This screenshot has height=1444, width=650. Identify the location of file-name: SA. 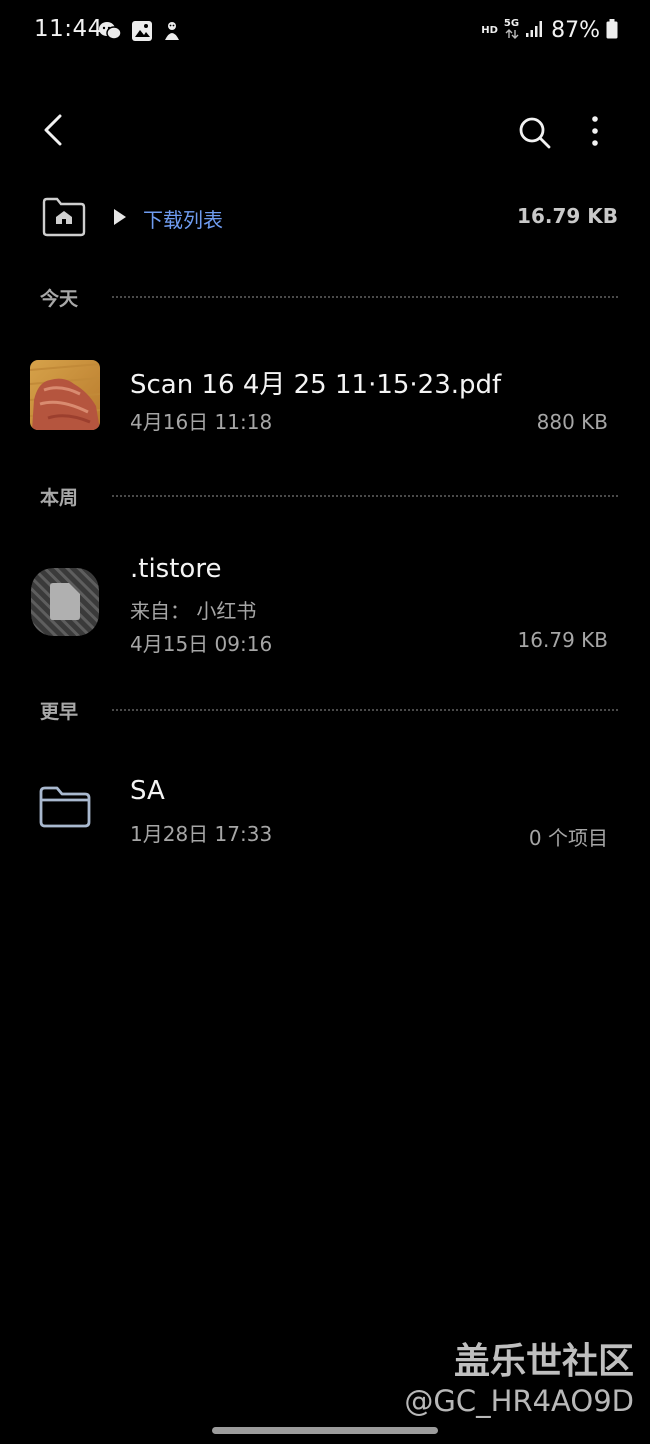
(147, 791).